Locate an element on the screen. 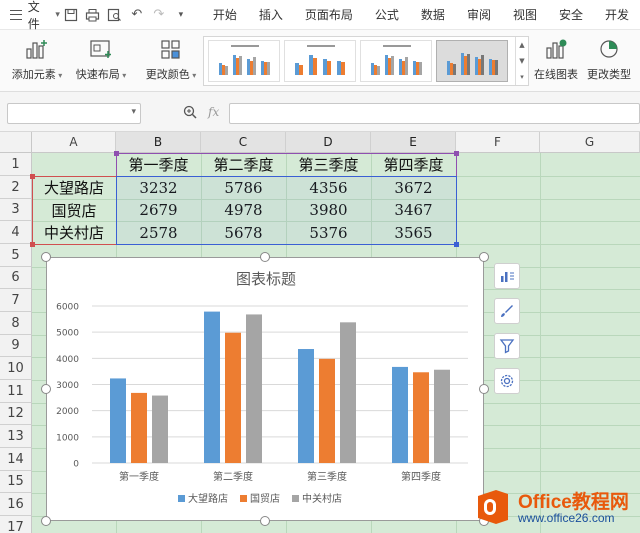 This screenshot has width=640, height=533. tab-developer: 开发 is located at coordinates (617, 15).